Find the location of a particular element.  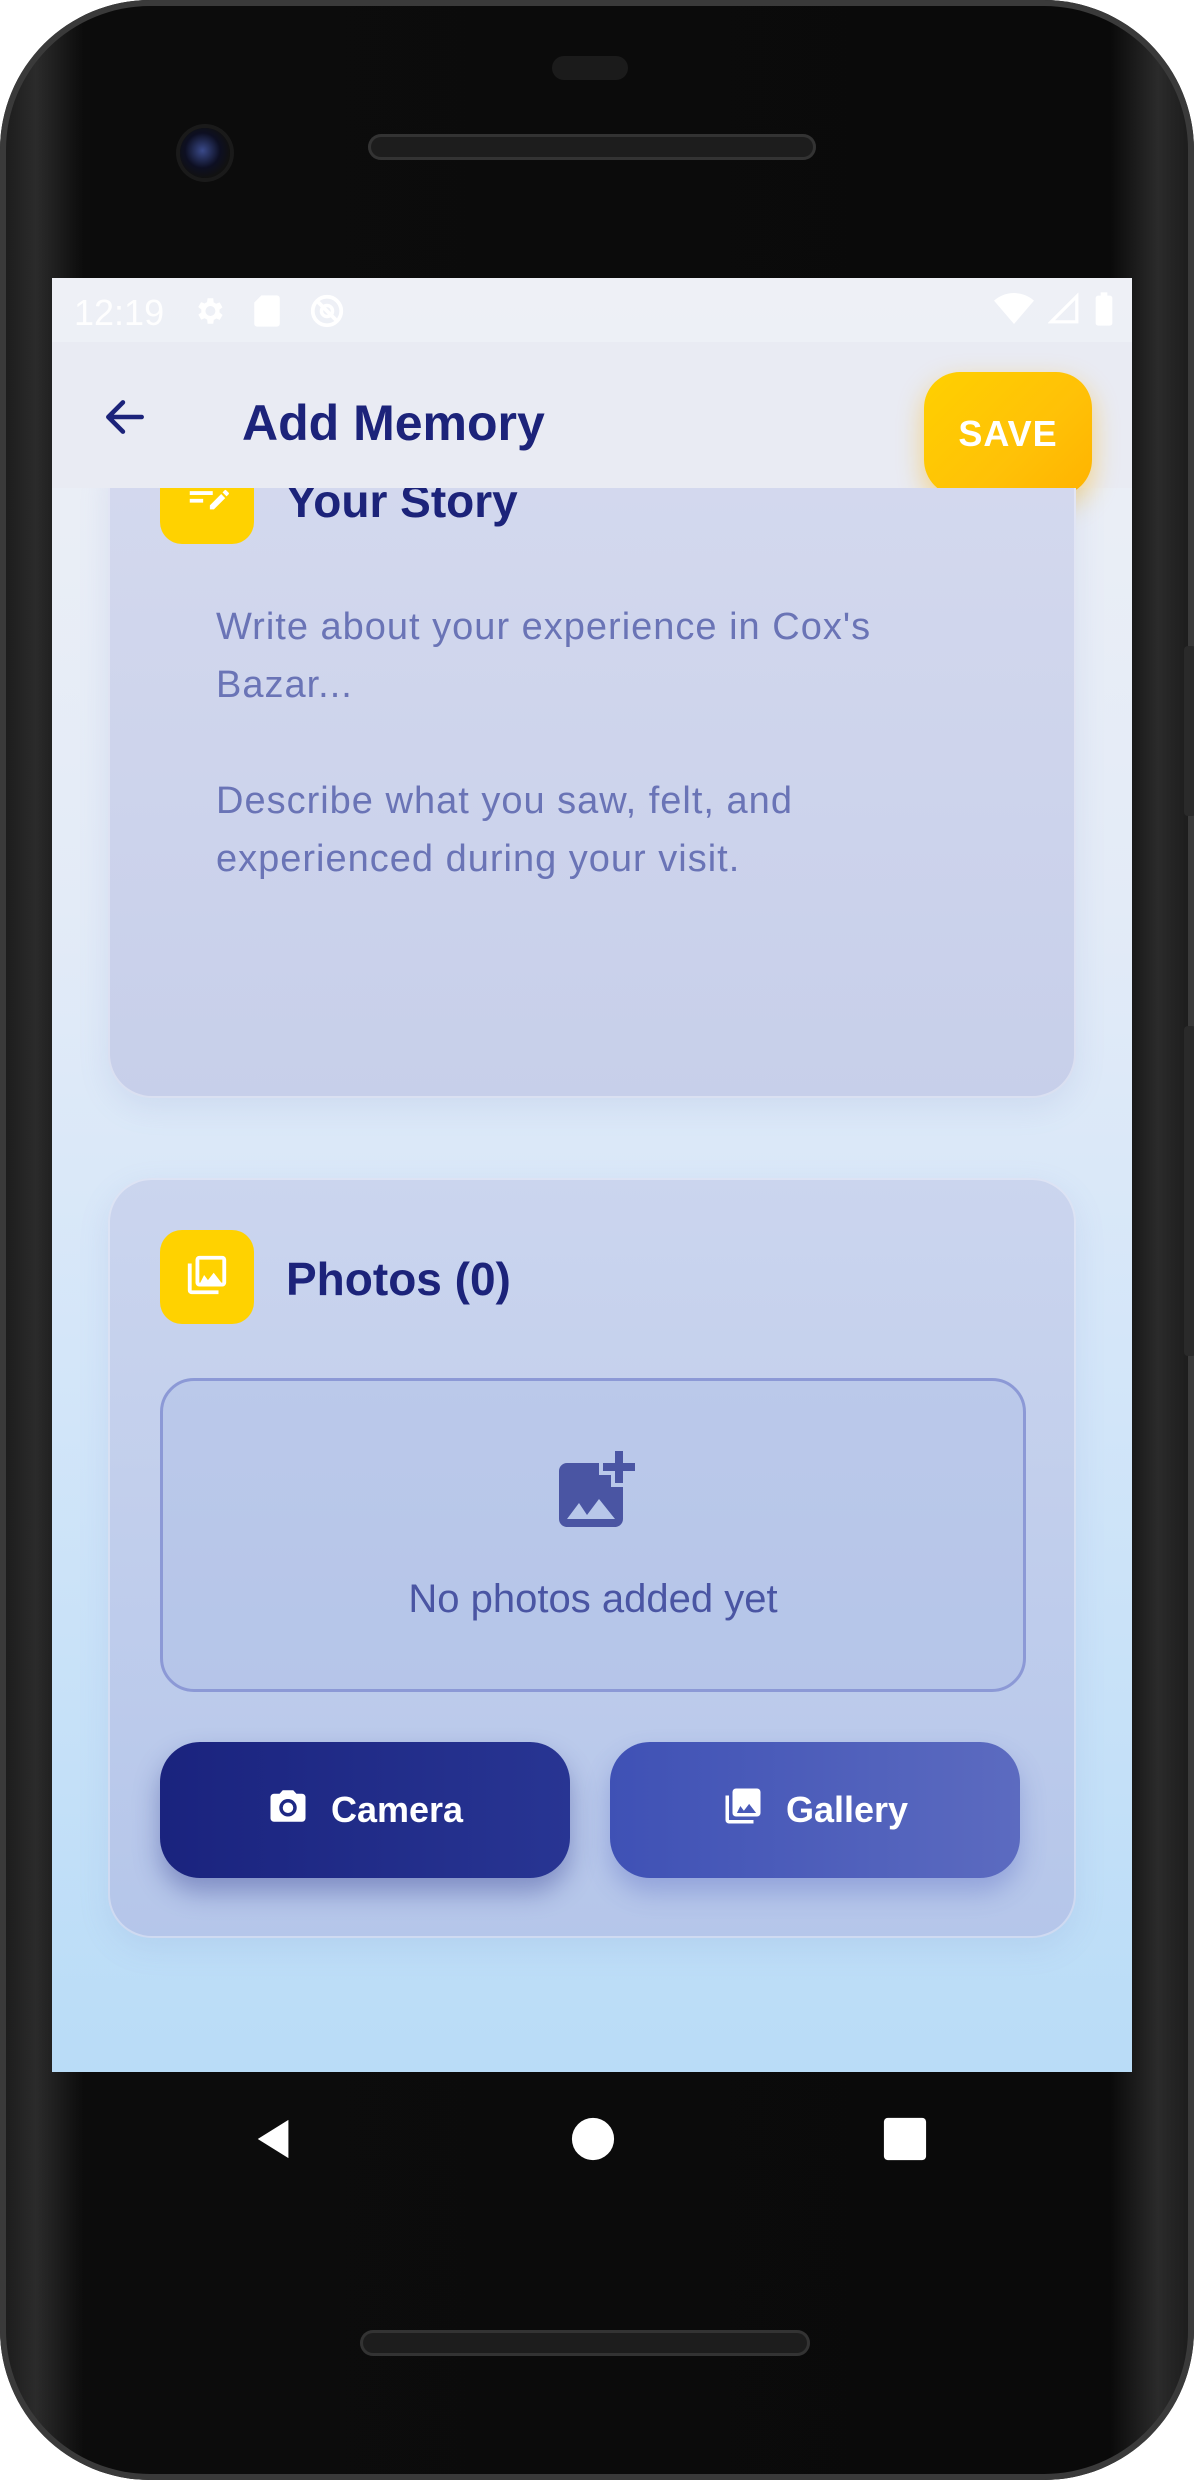

gallery-icon is located at coordinates (743, 1810).